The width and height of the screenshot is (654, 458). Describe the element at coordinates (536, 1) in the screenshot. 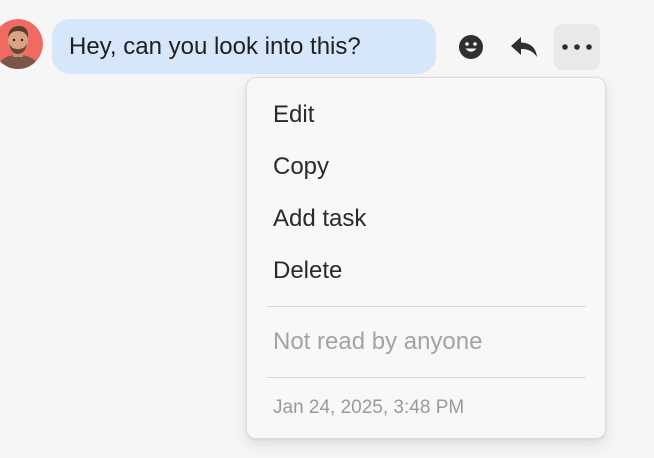

I see `partial-icon` at that location.